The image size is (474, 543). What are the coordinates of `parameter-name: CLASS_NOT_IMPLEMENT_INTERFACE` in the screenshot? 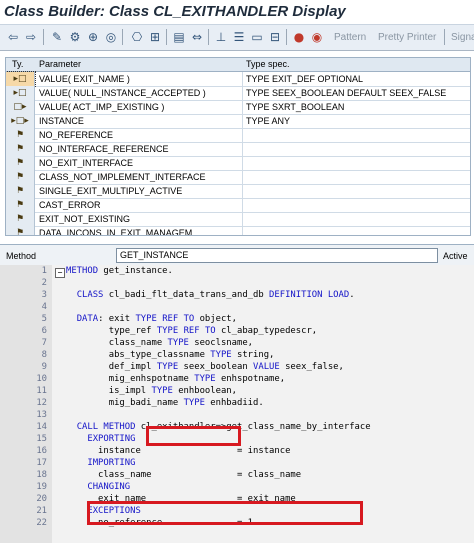 It's located at (122, 177).